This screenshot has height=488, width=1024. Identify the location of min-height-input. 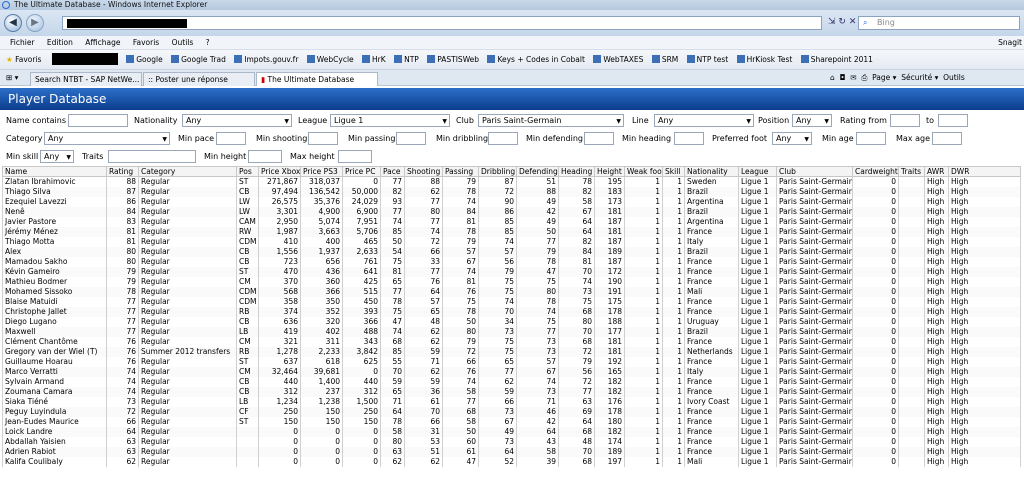
(265, 156).